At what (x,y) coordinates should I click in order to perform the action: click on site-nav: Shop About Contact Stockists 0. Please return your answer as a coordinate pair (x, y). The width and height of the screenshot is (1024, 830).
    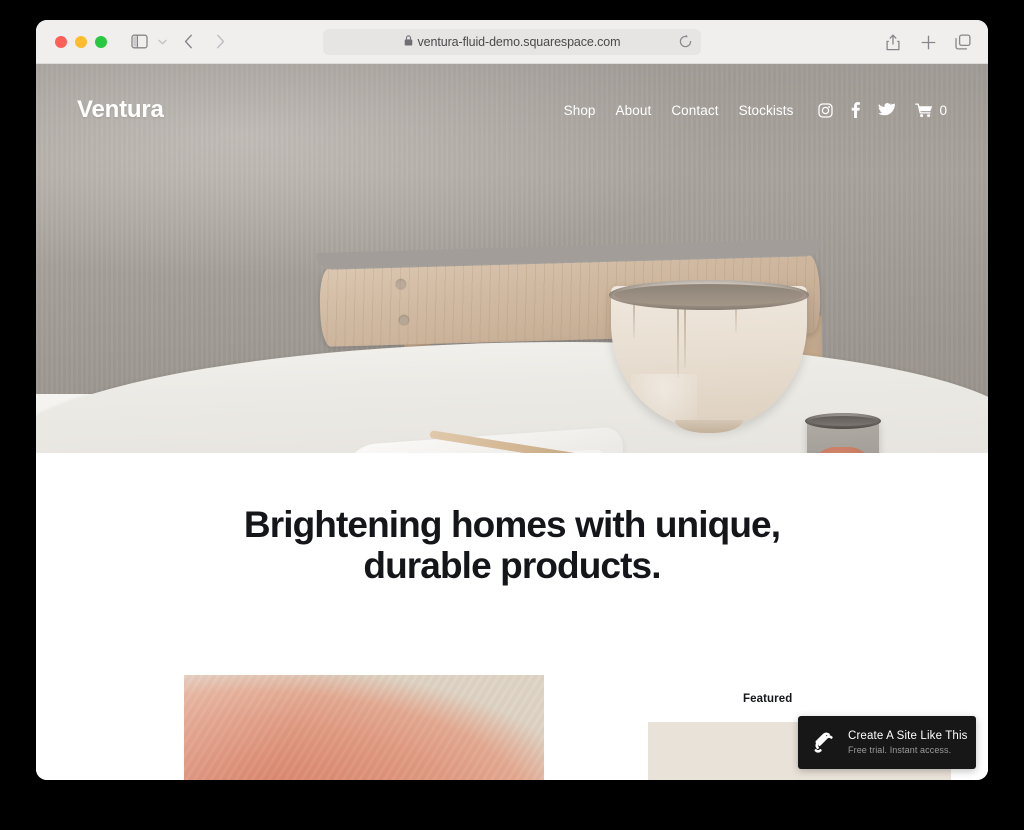
    Looking at the image, I should click on (755, 110).